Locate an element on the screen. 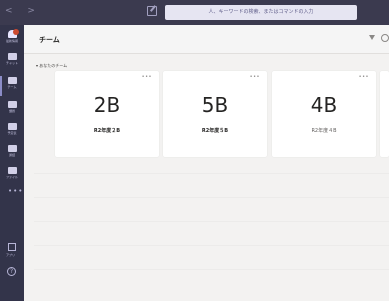 Image resolution: width=389 pixels, height=301 pixels. team-avatar: 5B is located at coordinates (215, 105).